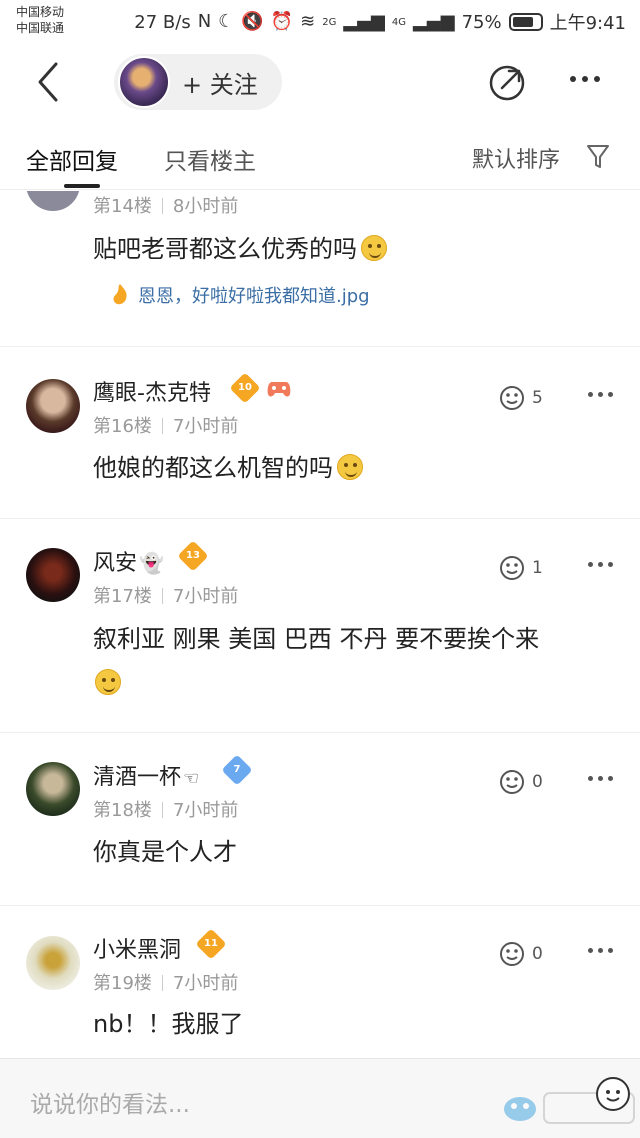 The image size is (640, 1138). Describe the element at coordinates (40, 20) in the screenshot. I see `carrier-info: 中国移动 中国联通` at that location.